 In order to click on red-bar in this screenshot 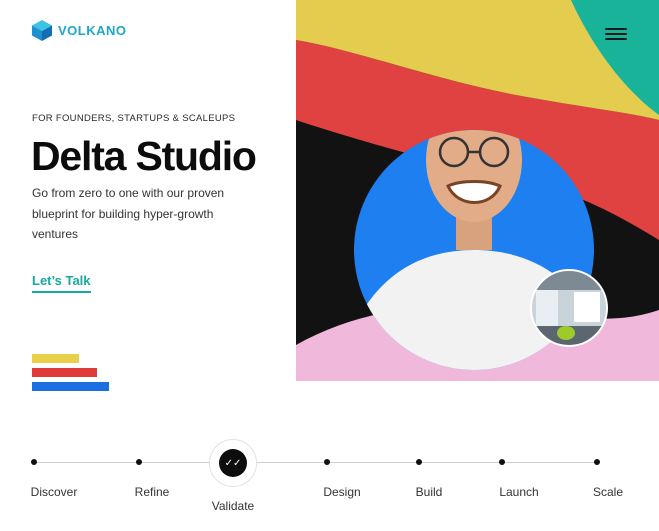, I will do `click(64, 372)`.